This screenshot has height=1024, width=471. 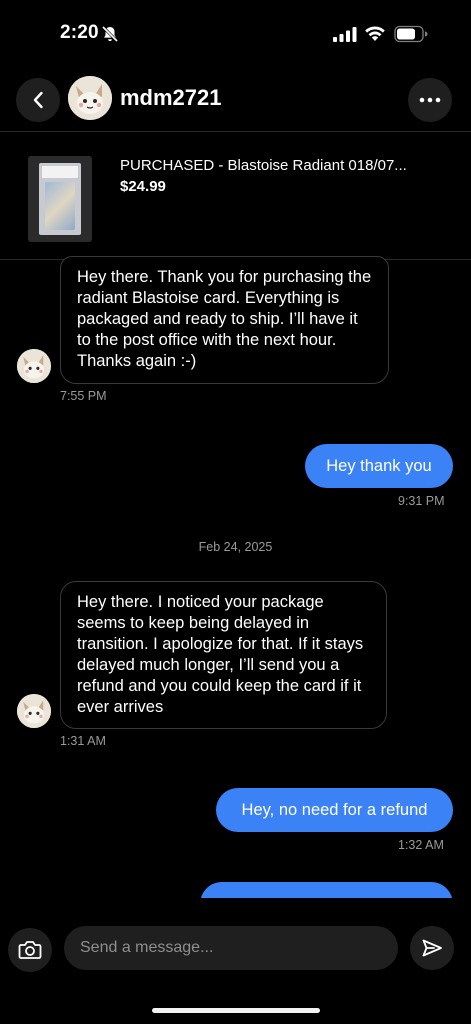 What do you see at coordinates (345, 34) in the screenshot?
I see `signal-icon` at bounding box center [345, 34].